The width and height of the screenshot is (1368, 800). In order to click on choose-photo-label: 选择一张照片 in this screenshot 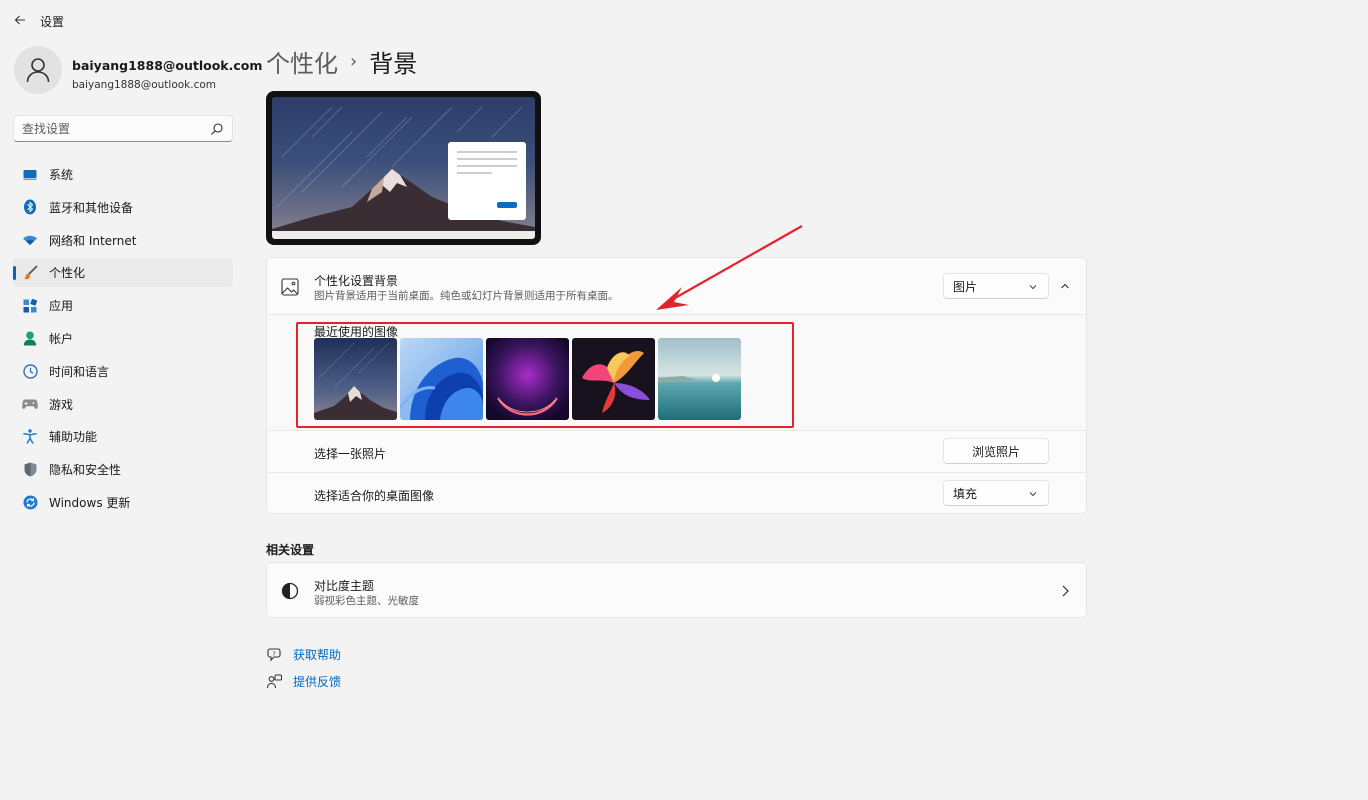, I will do `click(350, 454)`.